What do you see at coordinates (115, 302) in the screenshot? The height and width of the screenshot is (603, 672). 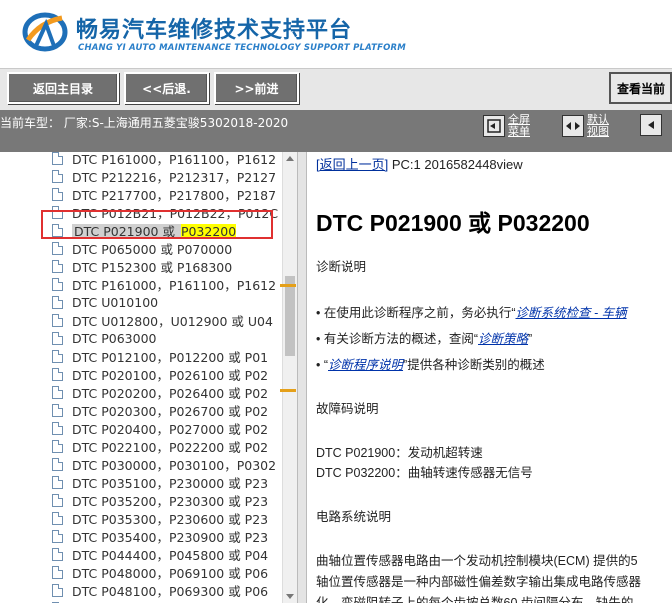 I see `tree-item-label: DTC U010100` at bounding box center [115, 302].